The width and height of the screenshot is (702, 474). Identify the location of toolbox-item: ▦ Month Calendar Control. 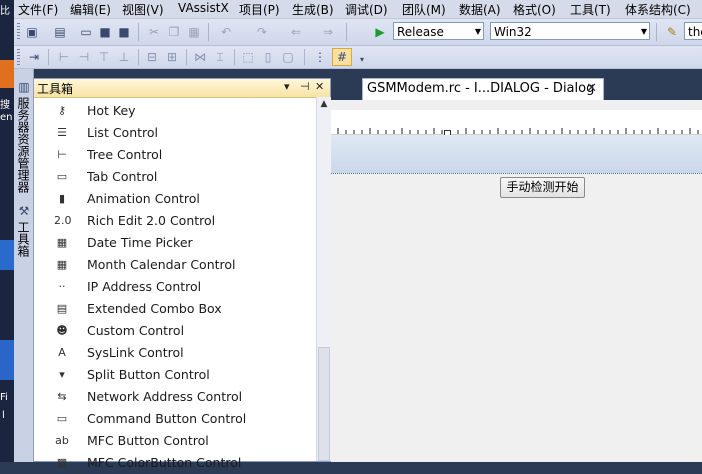
(175, 265).